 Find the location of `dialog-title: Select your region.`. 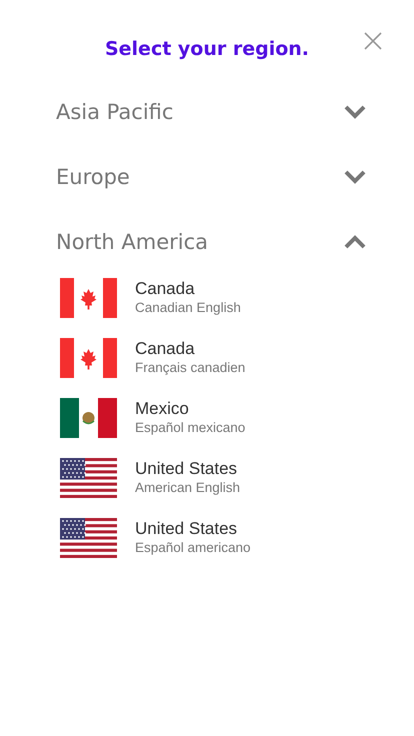

dialog-title: Select your region. is located at coordinates (207, 49).